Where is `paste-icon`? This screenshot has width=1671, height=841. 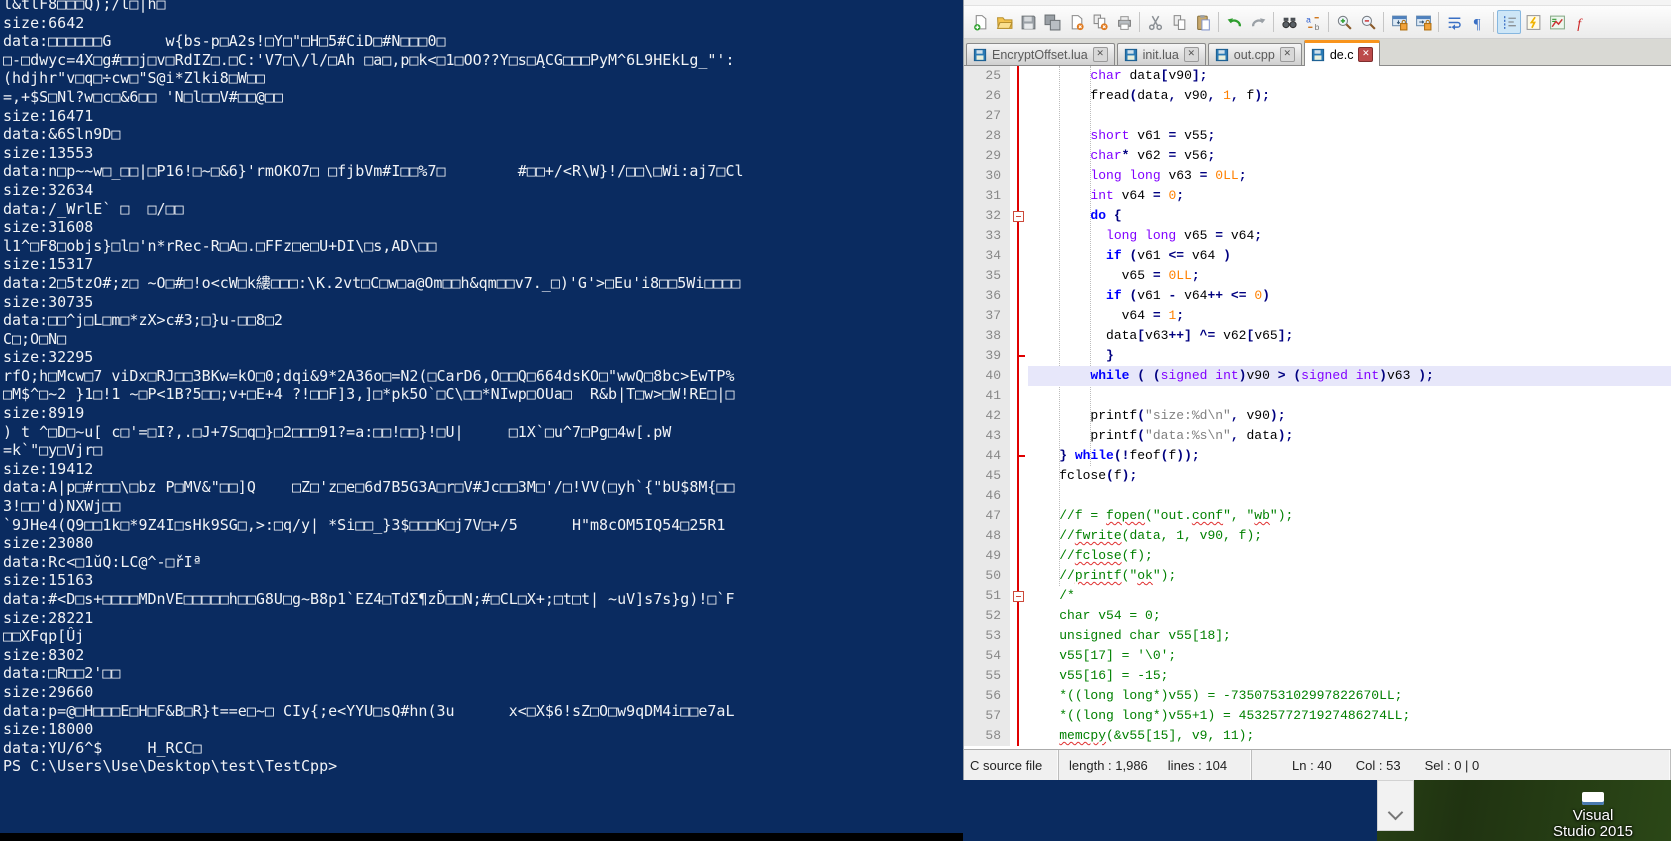
paste-icon is located at coordinates (1203, 22).